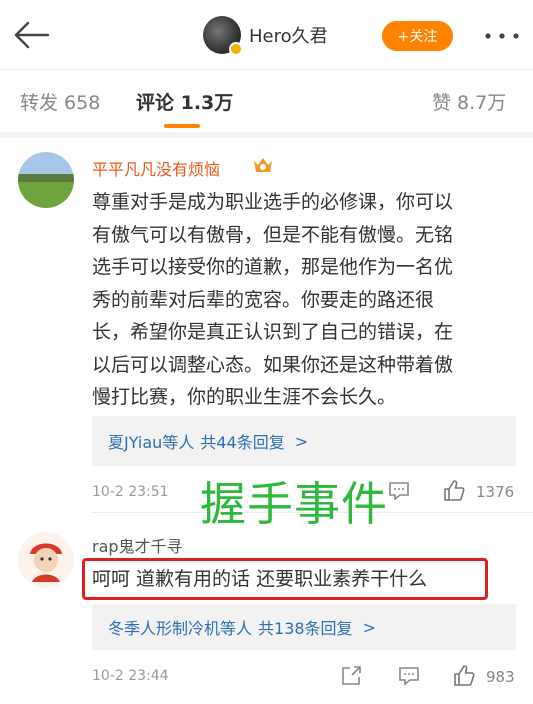  I want to click on comment-line: 有傲气可以有傲骨，但是不能有傲慢。无铭, so click(273, 234).